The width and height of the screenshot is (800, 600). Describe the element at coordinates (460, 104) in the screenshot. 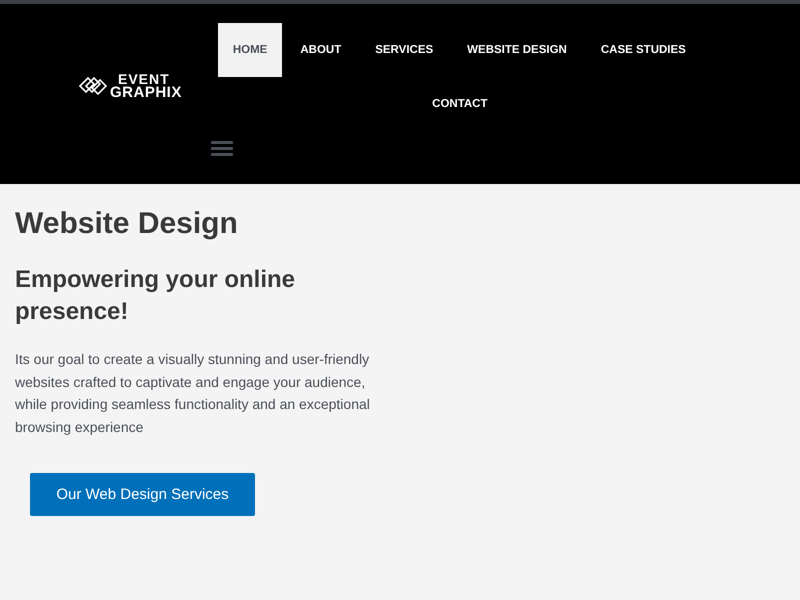

I see `nav-link: CONTACT` at that location.